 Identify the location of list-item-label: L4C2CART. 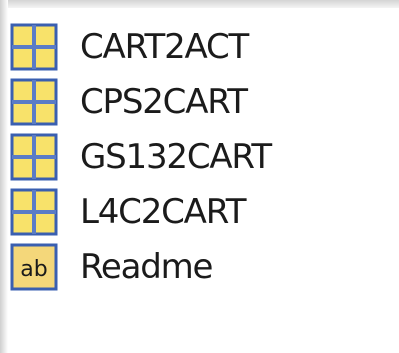
(163, 211).